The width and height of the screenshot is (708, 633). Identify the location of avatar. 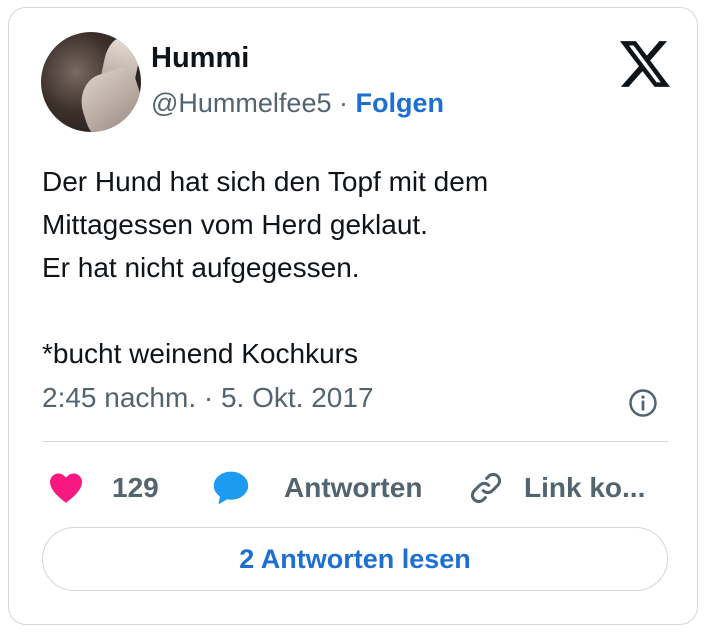
(91, 82).